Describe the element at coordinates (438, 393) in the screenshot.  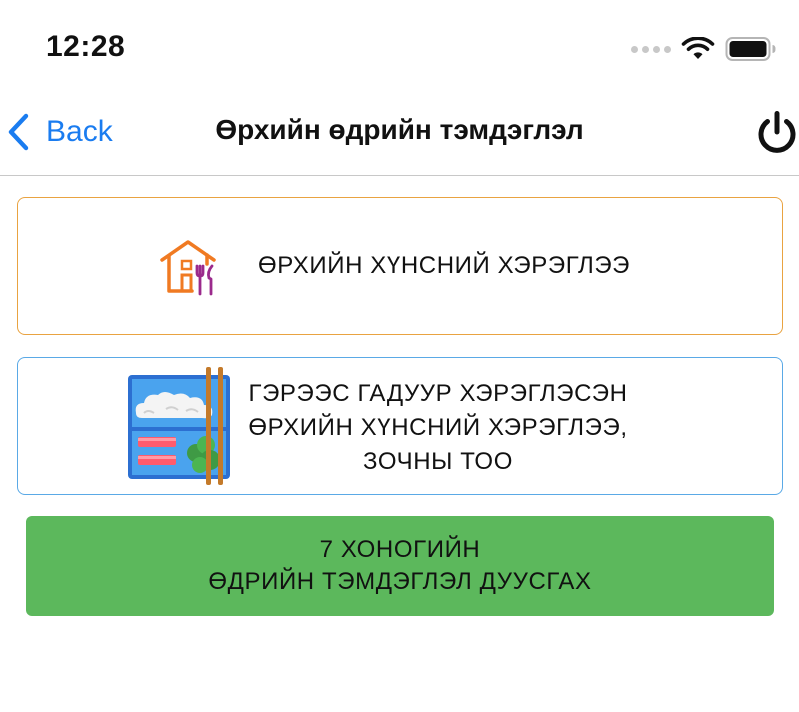
I see `card-2-line-1: ГЭРЭЭС ГАДУУР ХЭРЭГЛЭСЭН` at that location.